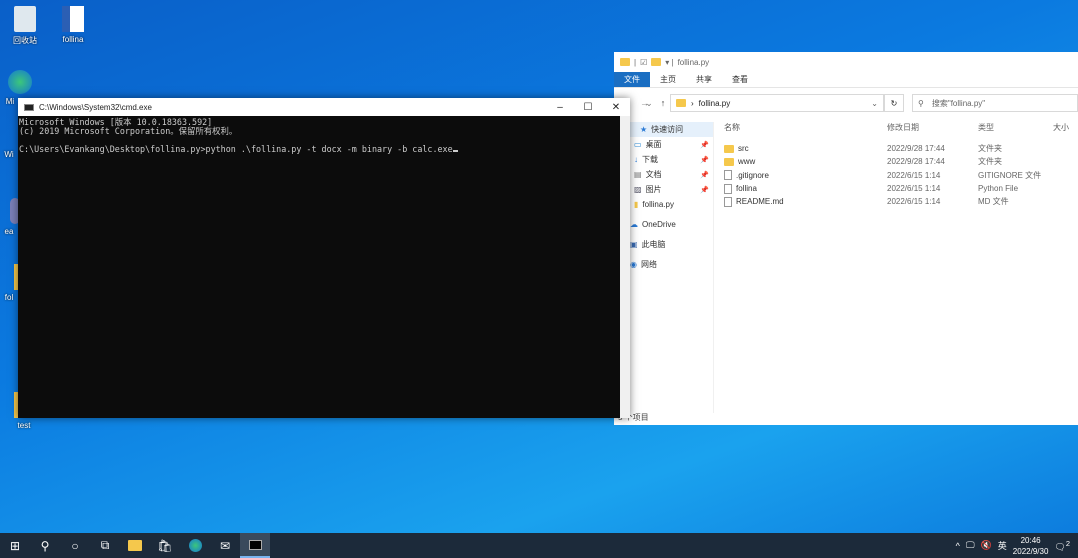  I want to click on nav-icon: ★, so click(644, 129).